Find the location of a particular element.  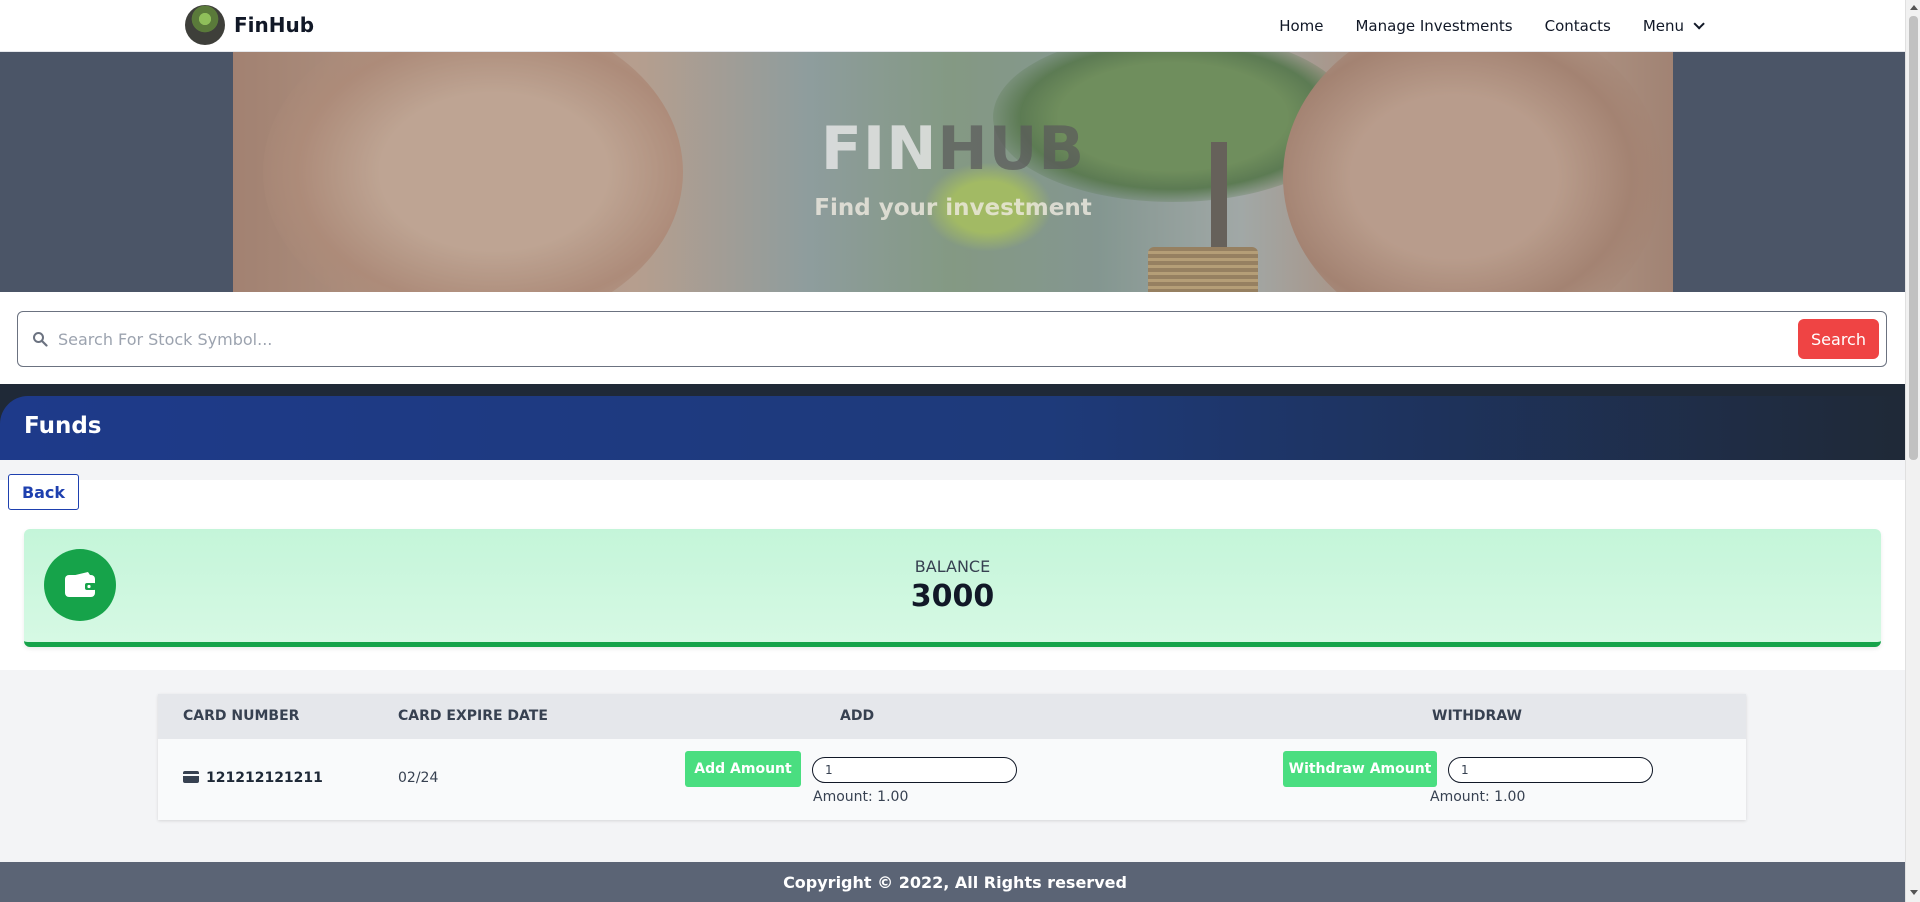

nav-menu-dropdown: Menu is located at coordinates (1673, 26).